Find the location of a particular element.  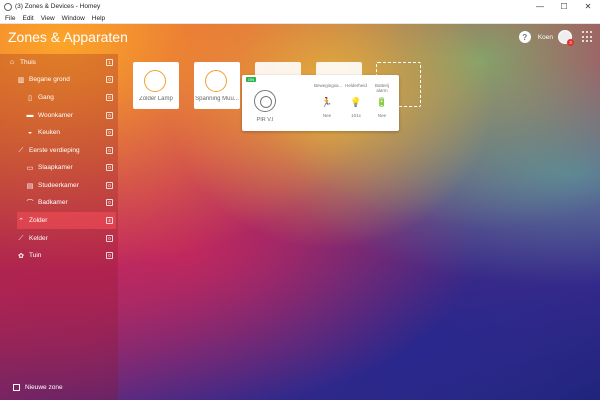

stairs-icon: ⟋ is located at coordinates (21, 150).